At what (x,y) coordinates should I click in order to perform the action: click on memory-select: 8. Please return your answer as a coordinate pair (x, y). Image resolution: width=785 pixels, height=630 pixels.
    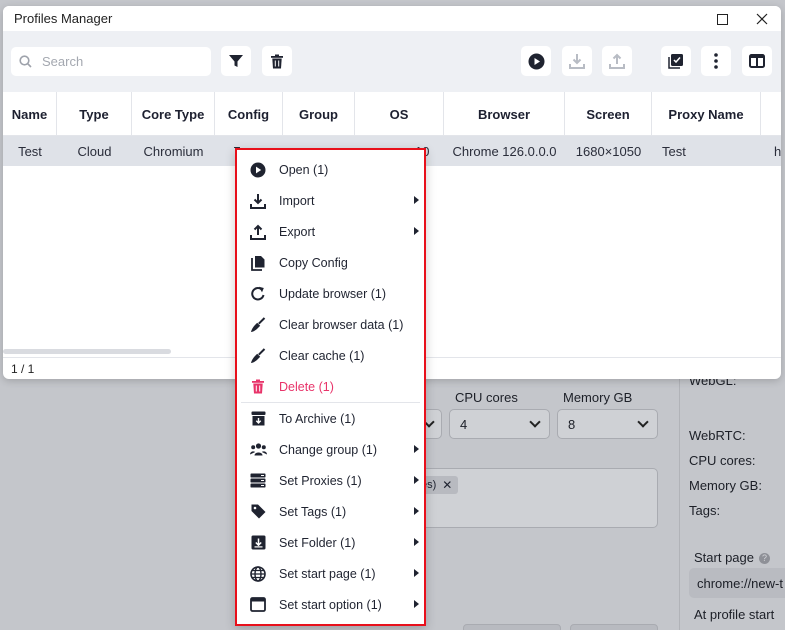
    Looking at the image, I should click on (607, 424).